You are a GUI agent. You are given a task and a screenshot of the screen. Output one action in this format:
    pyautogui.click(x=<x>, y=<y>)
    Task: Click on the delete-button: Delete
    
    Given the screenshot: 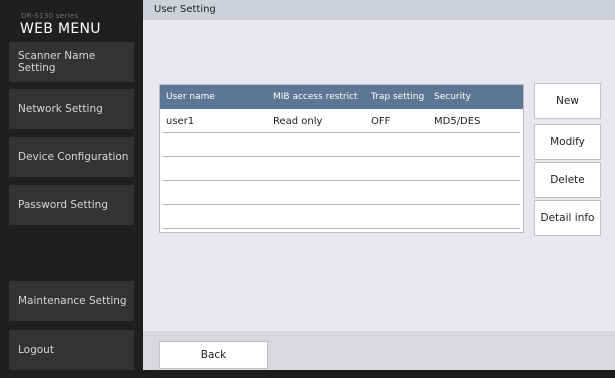 What is the action you would take?
    pyautogui.click(x=567, y=180)
    